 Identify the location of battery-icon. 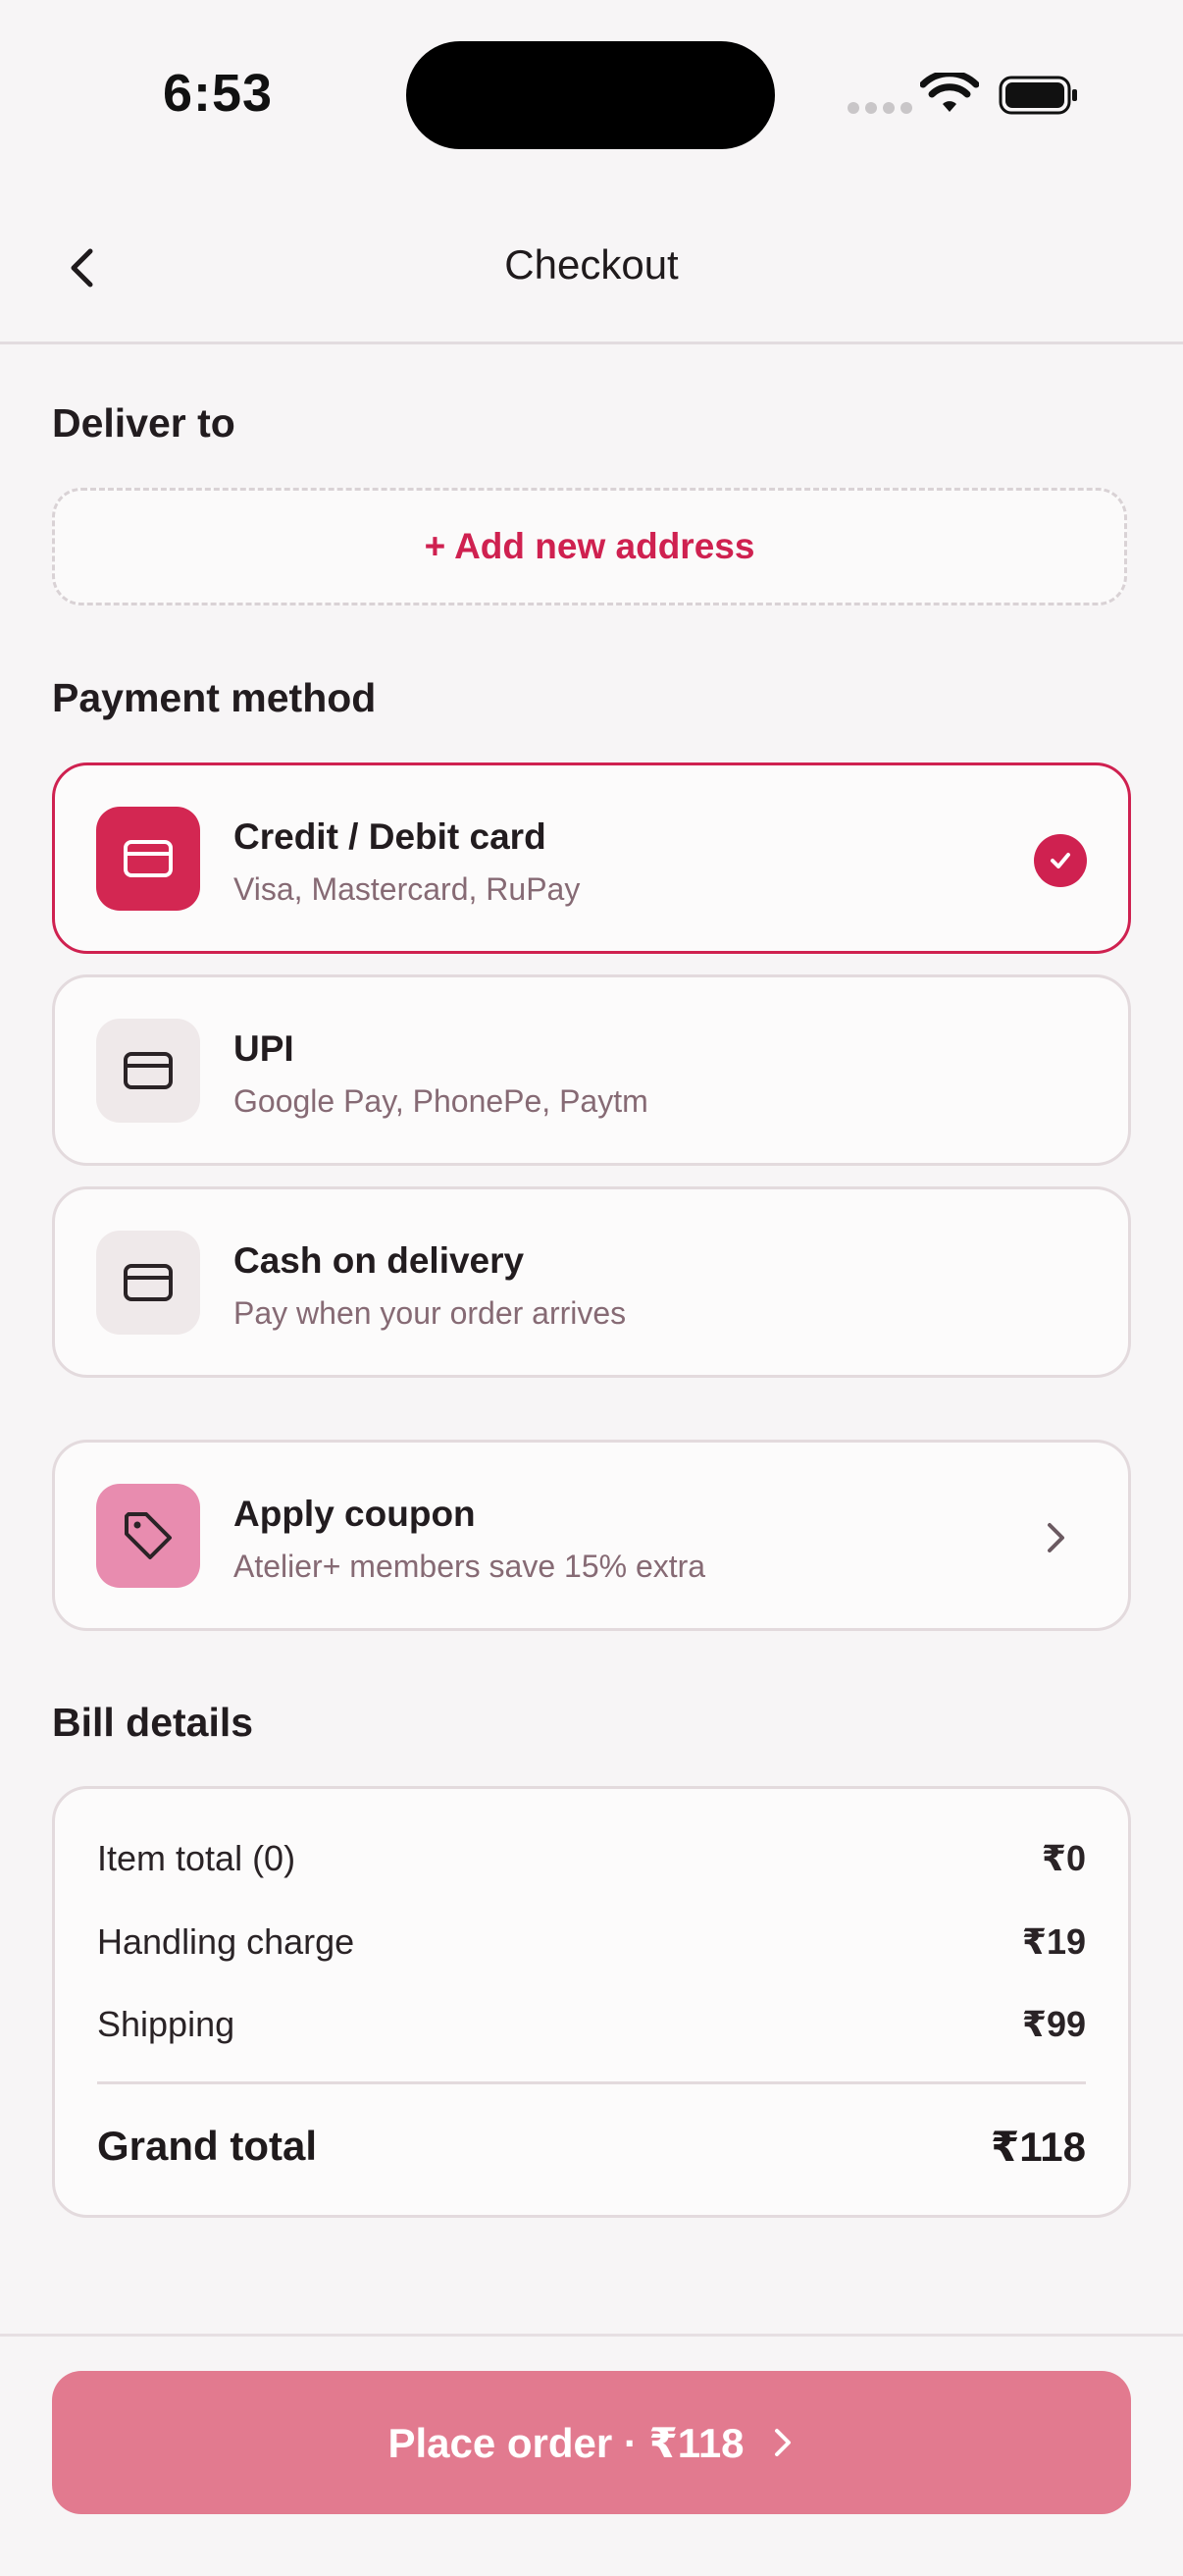
(1038, 95).